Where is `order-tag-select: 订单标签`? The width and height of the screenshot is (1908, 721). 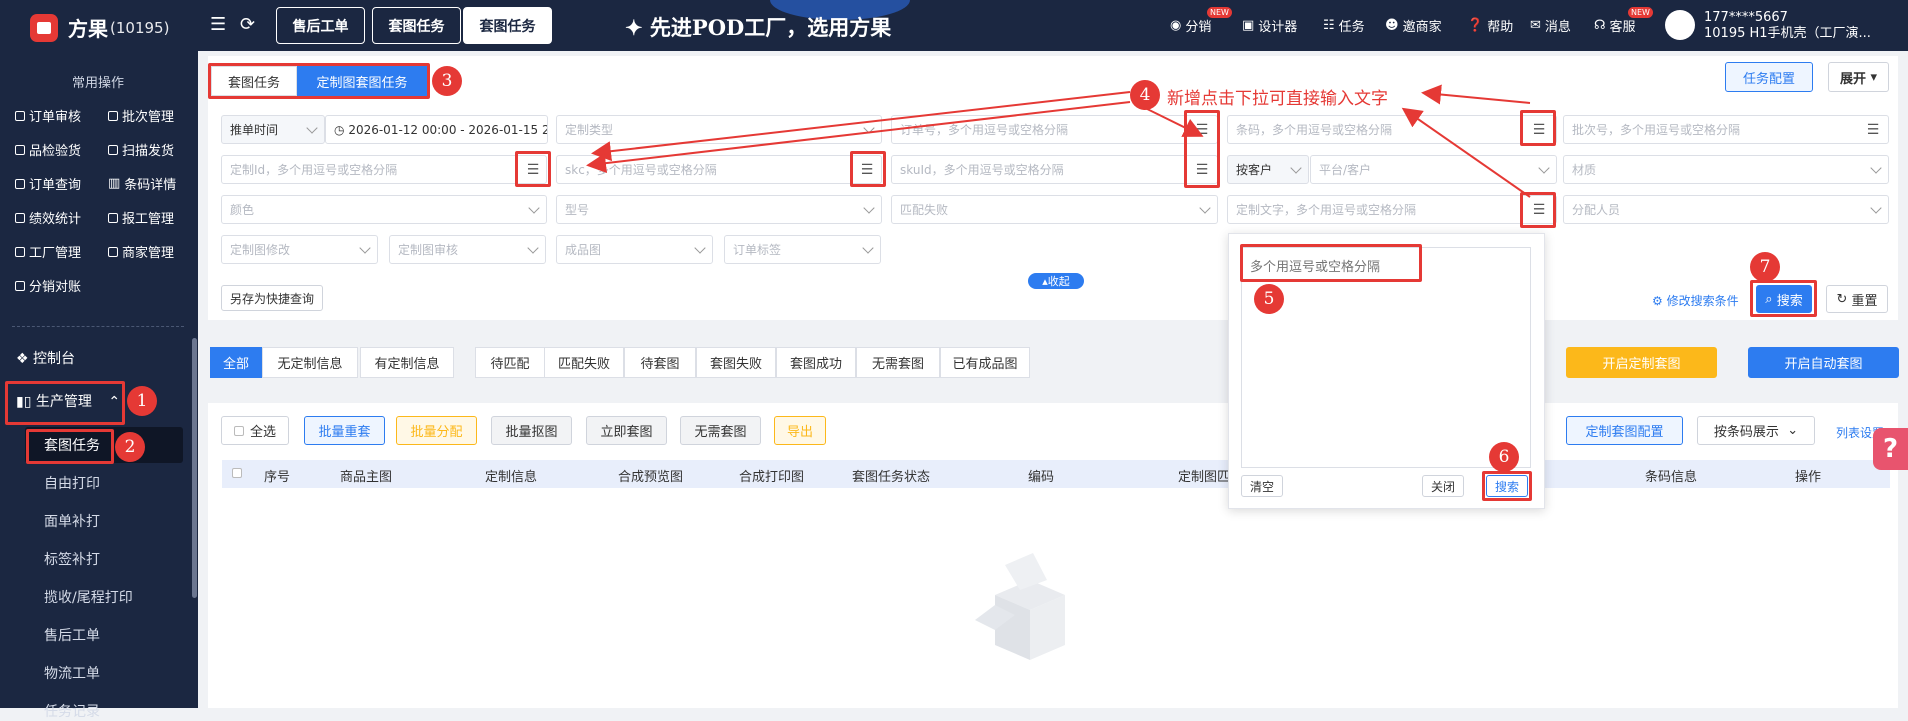
order-tag-select: 订单标签 is located at coordinates (802, 249).